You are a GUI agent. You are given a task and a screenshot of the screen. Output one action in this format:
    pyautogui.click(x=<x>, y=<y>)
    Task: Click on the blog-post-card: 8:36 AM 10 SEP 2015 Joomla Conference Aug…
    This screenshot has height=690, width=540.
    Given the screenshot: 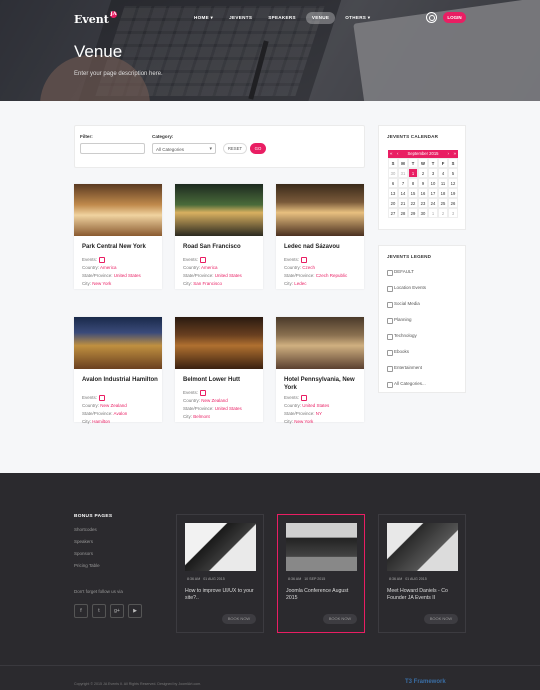 What is the action you would take?
    pyautogui.click(x=321, y=573)
    